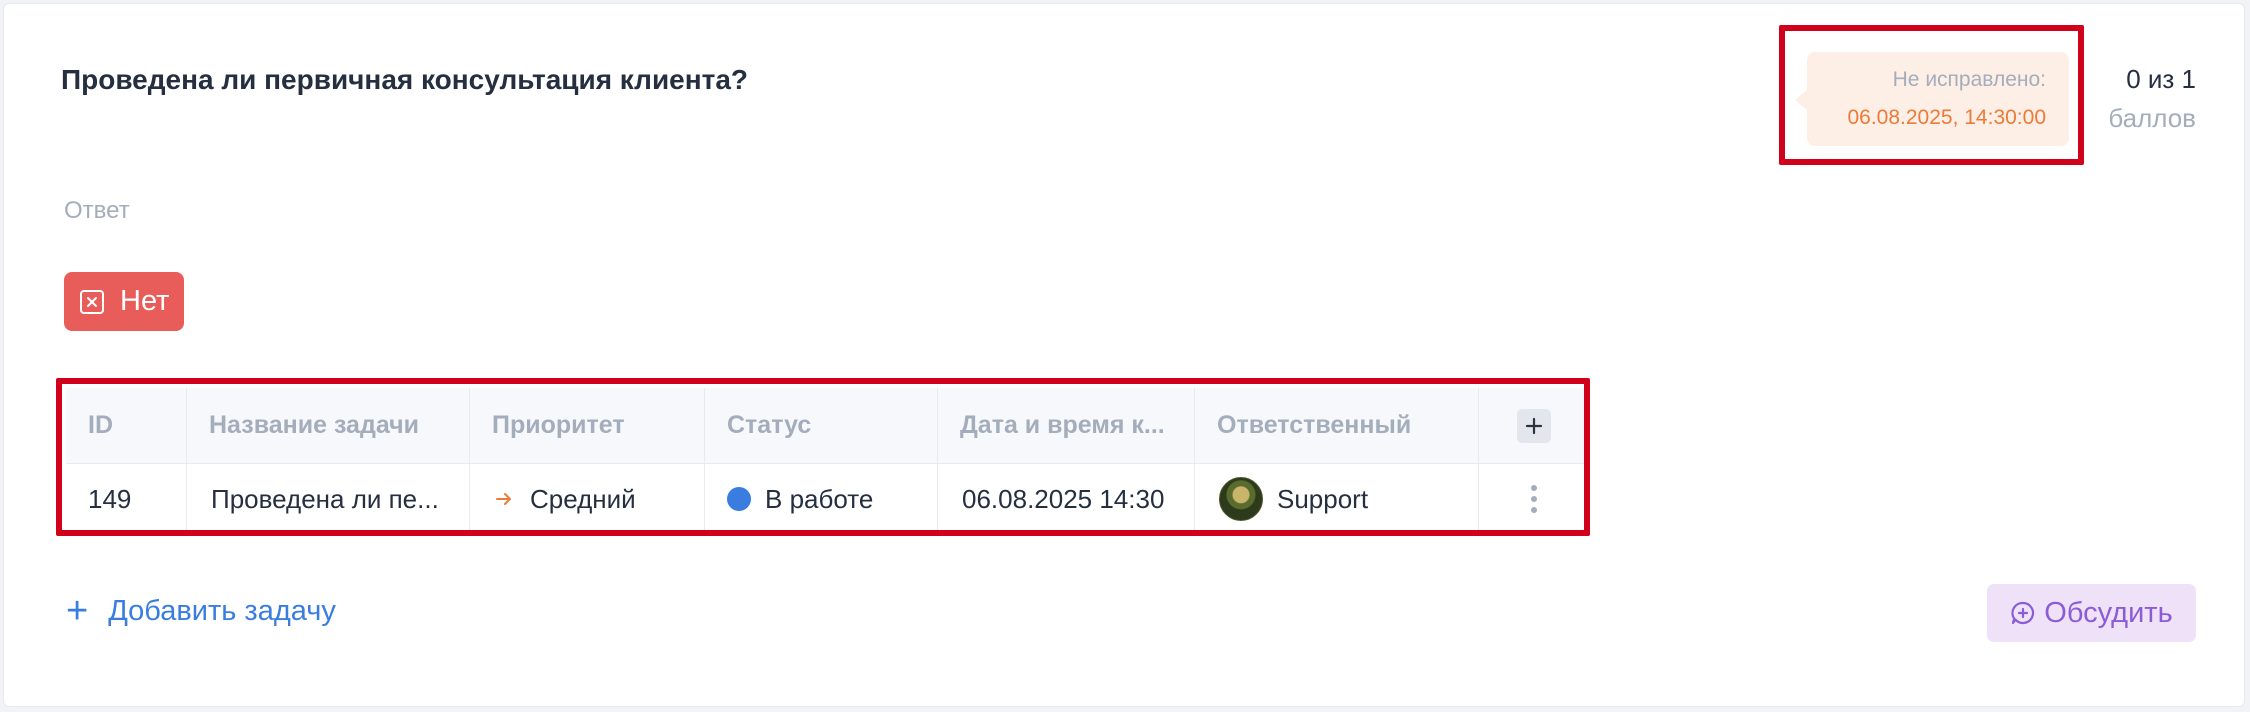  Describe the element at coordinates (97, 210) in the screenshot. I see `answer-label: Ответ` at that location.